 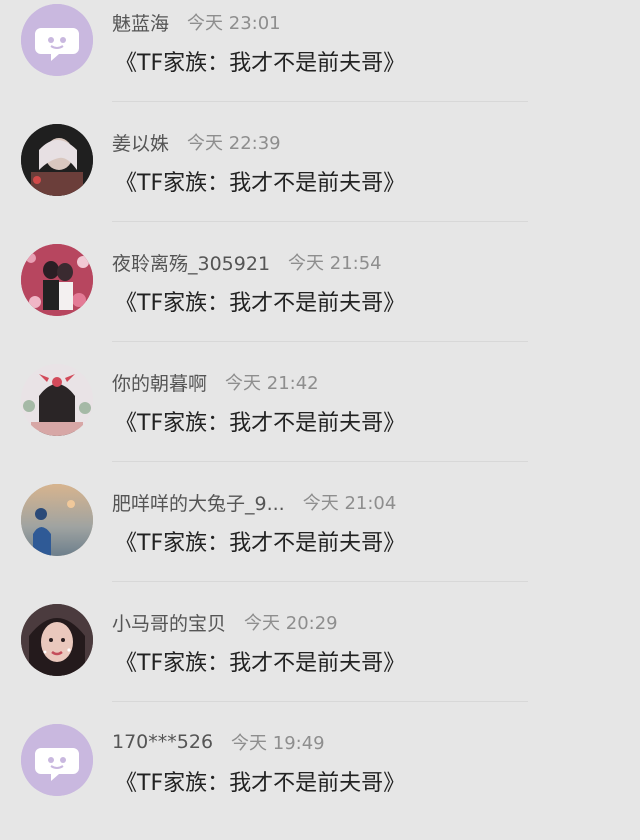 I want to click on timestamp: 今天 21:04, so click(x=349, y=503).